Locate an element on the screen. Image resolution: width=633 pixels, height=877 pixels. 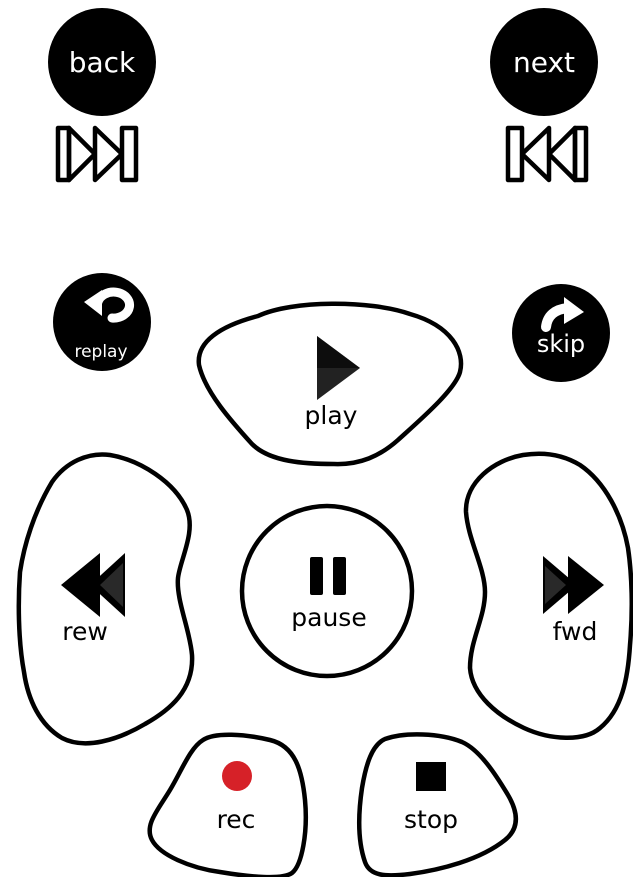
next-button-label: next is located at coordinates (544, 62).